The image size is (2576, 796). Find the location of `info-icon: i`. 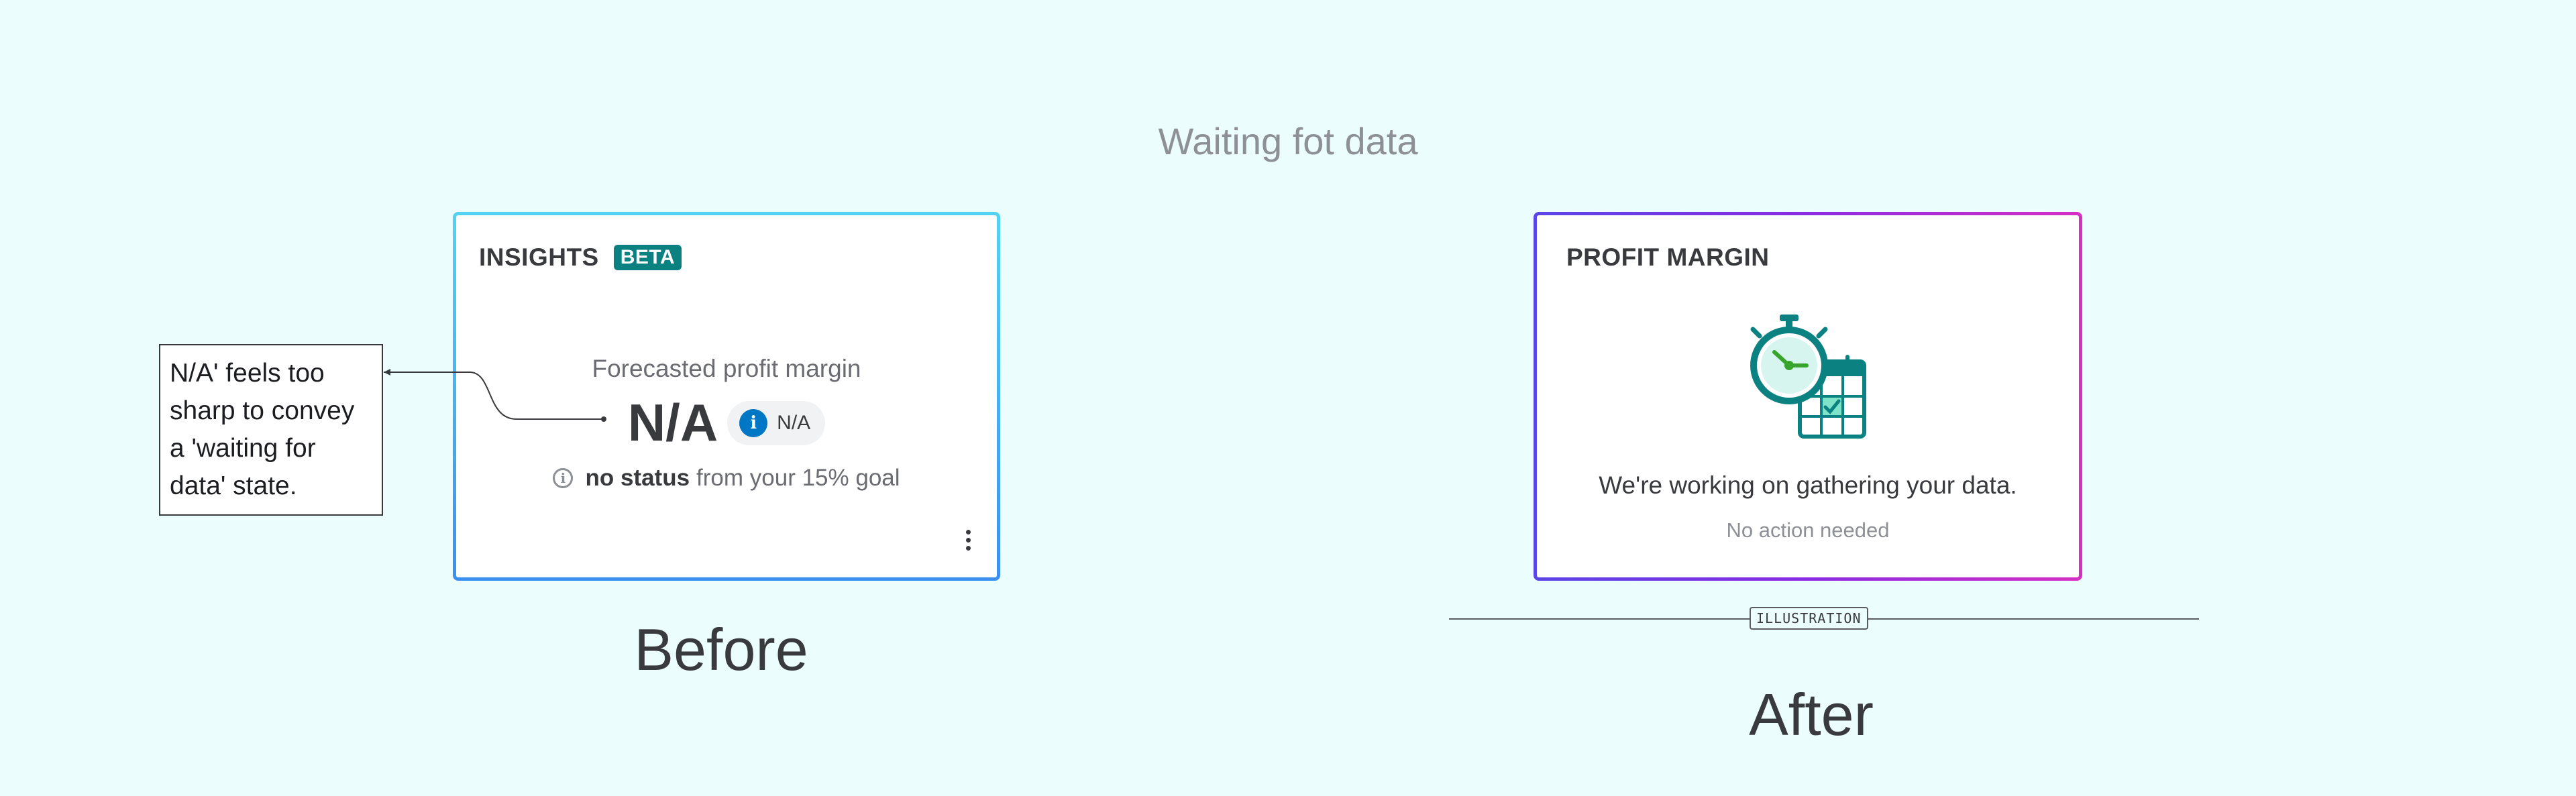

info-icon: i is located at coordinates (753, 422).